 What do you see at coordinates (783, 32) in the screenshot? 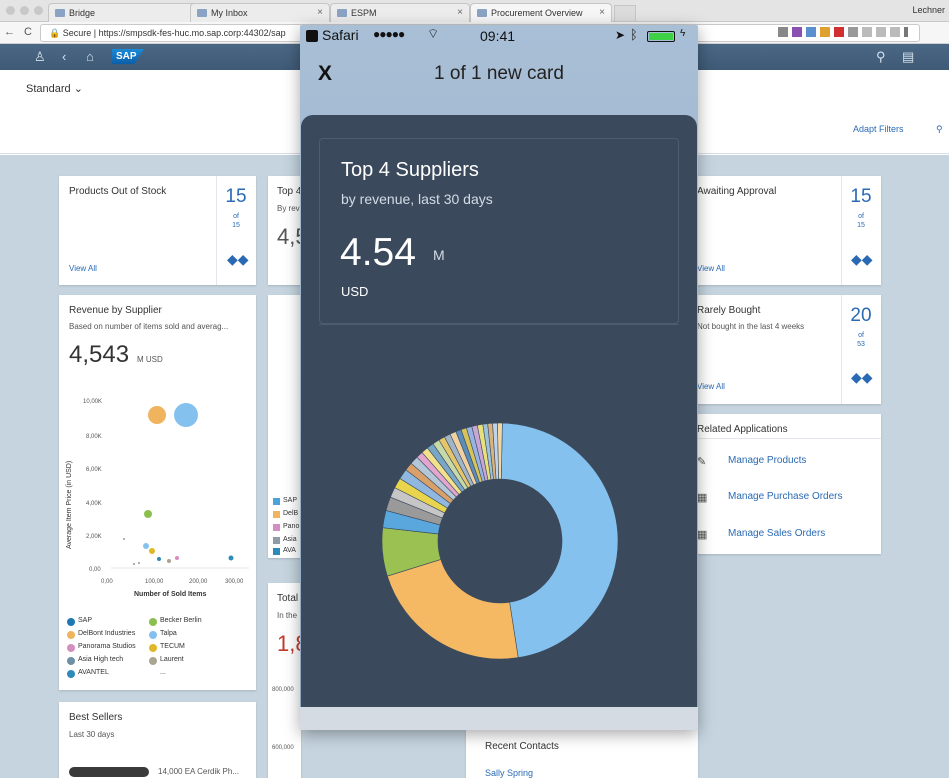
I see `star-icon` at bounding box center [783, 32].